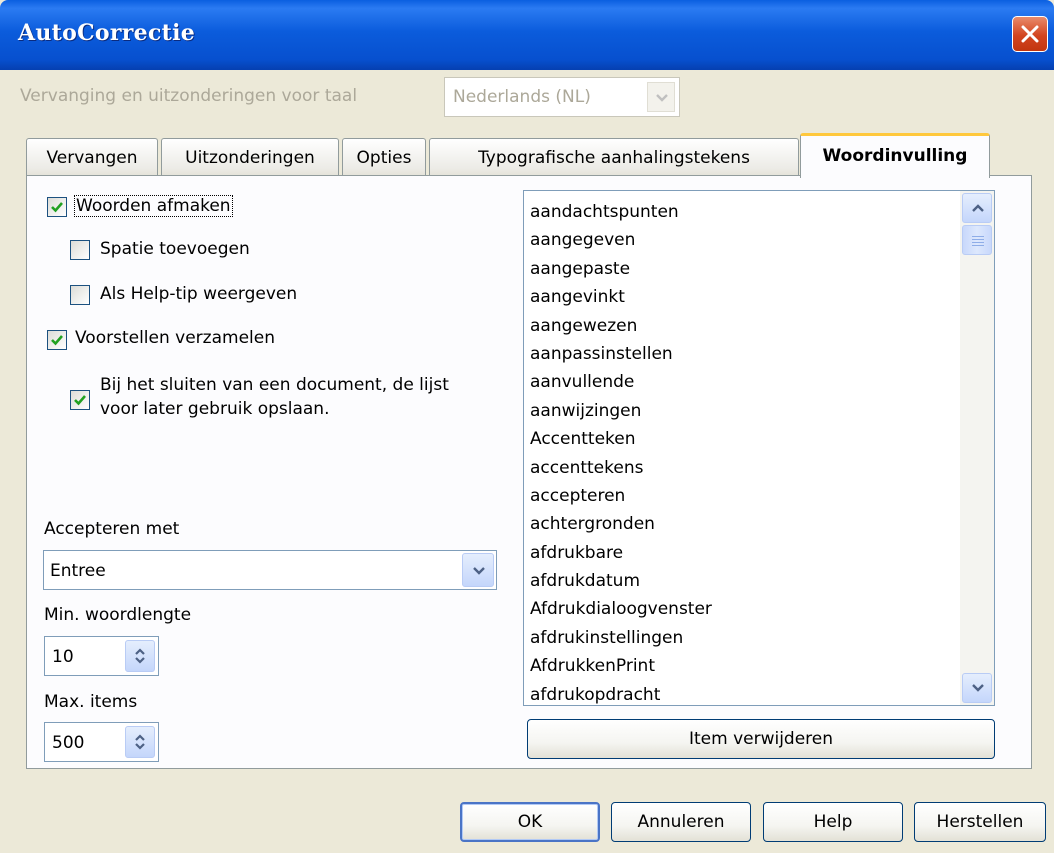  What do you see at coordinates (621, 496) in the screenshot?
I see `word-list-item: accepteren` at bounding box center [621, 496].